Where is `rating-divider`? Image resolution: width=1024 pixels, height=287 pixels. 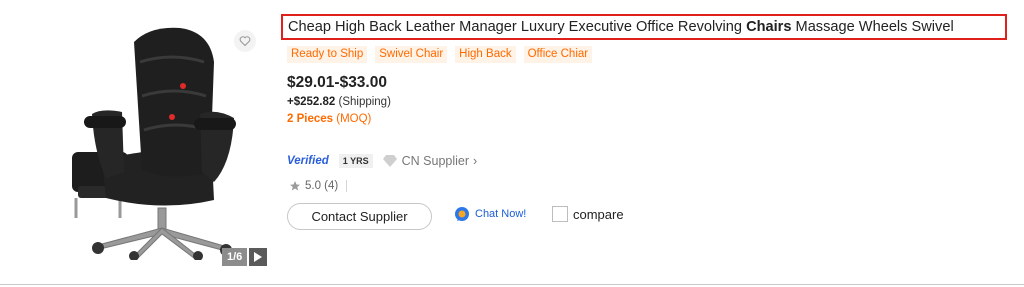
rating-divider is located at coordinates (347, 186).